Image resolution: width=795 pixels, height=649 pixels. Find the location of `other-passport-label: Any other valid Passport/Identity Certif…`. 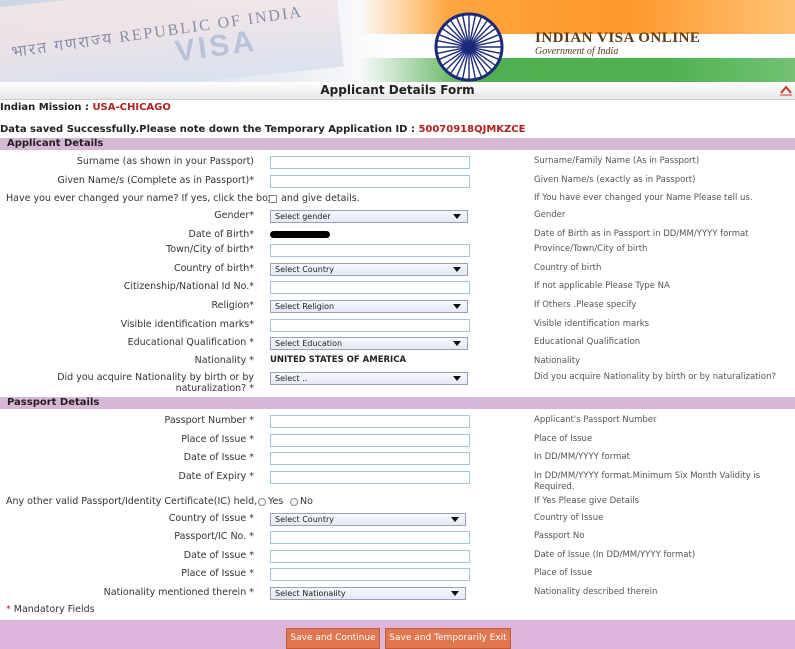

other-passport-label: Any other valid Passport/Identity Certif… is located at coordinates (132, 501).